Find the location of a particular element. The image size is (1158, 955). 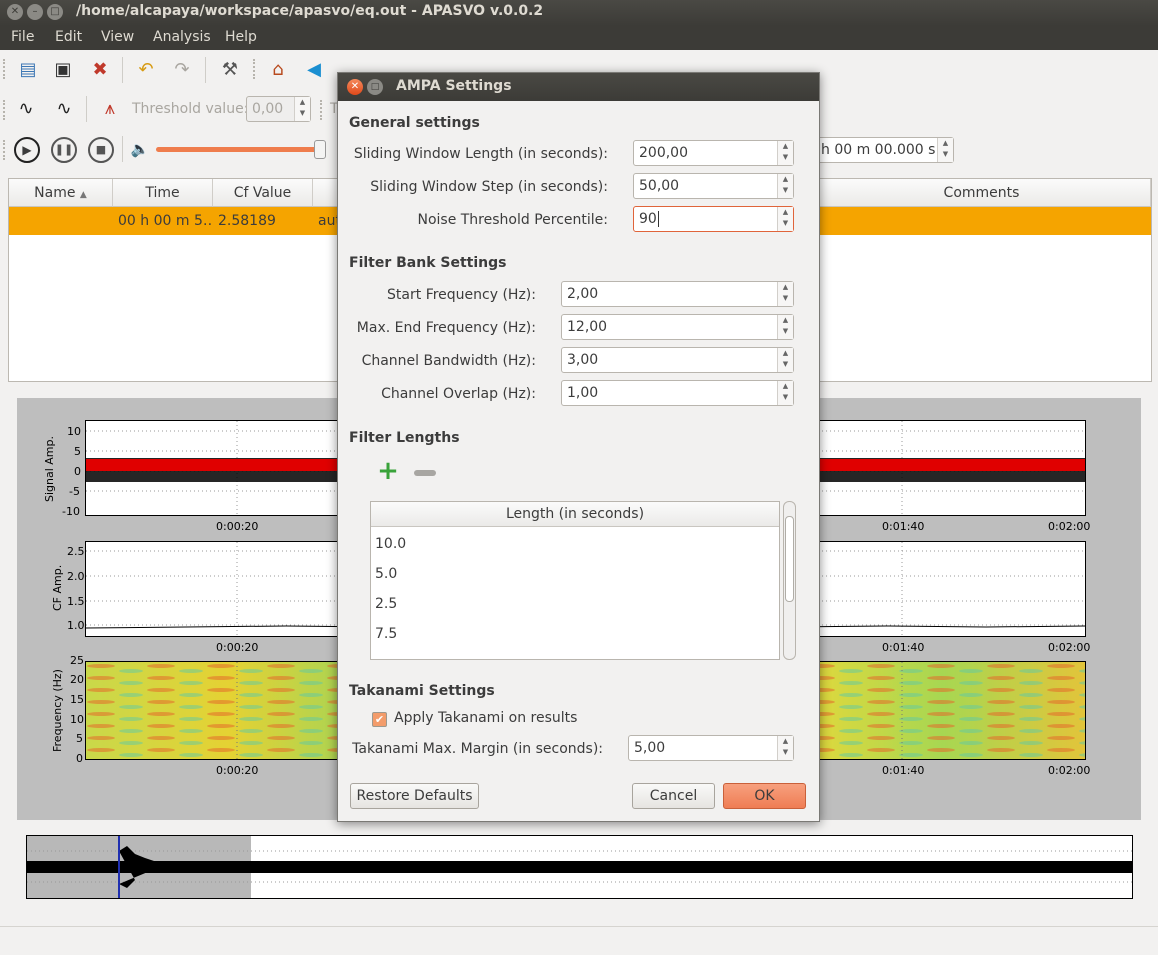

channel-bandwidth-value: 3,00 is located at coordinates (583, 360).